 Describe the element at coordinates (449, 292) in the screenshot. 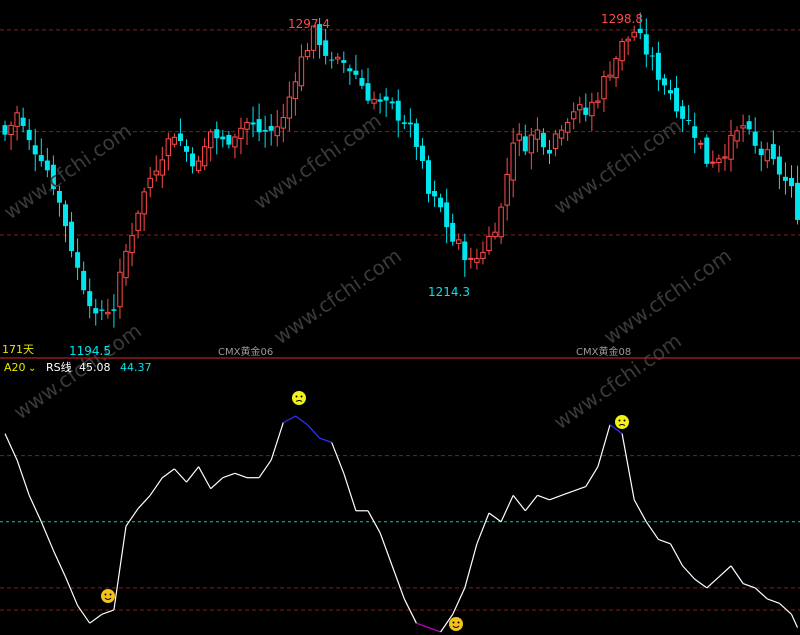

I see `low-label-2: 1214.3` at that location.